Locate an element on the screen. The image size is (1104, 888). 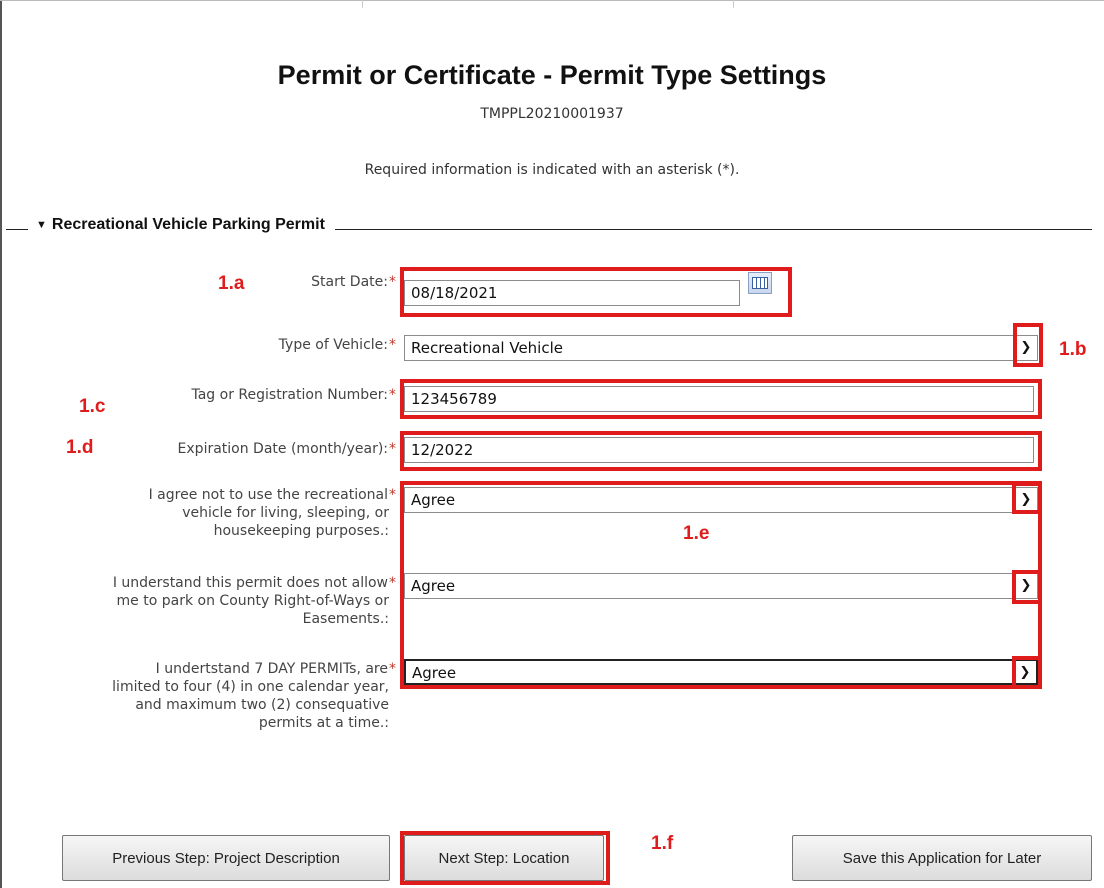
expand-arrow-icon: ▼ is located at coordinates (41, 225).